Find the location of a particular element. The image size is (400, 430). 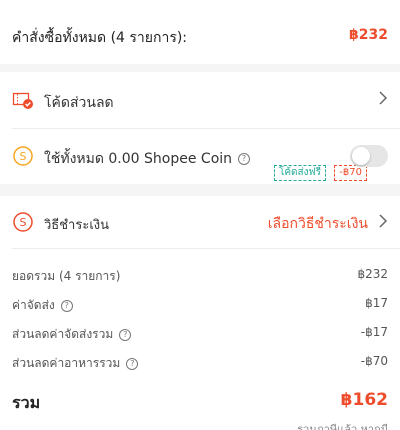

payment-icon: S is located at coordinates (23, 222).